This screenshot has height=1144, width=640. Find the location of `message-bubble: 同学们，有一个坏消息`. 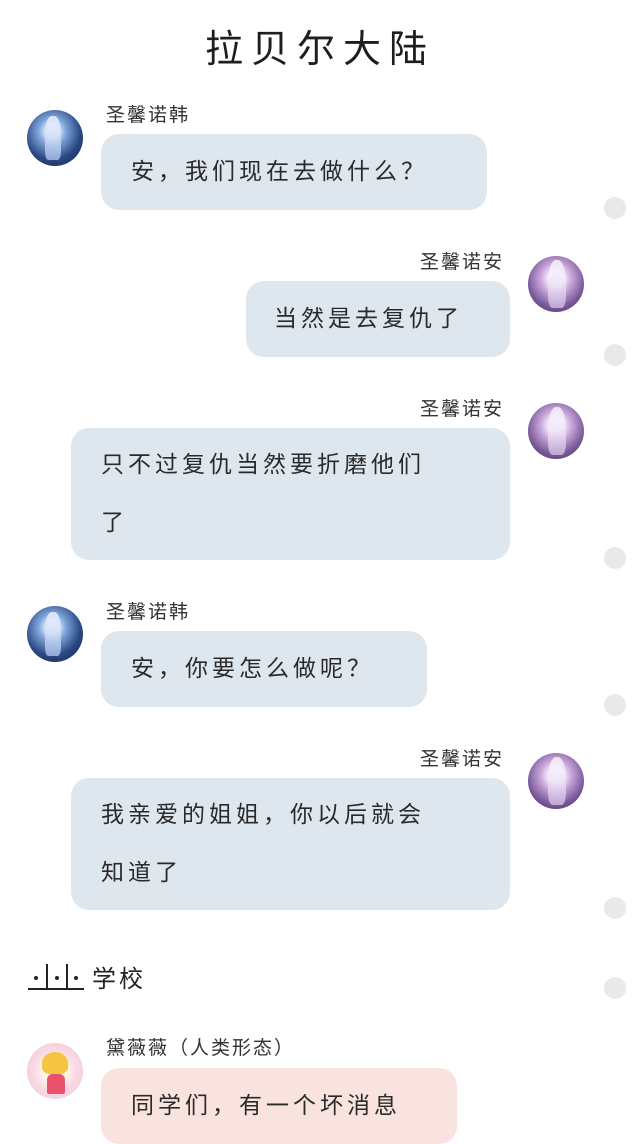

message-bubble: 同学们，有一个坏消息 is located at coordinates (279, 1106).